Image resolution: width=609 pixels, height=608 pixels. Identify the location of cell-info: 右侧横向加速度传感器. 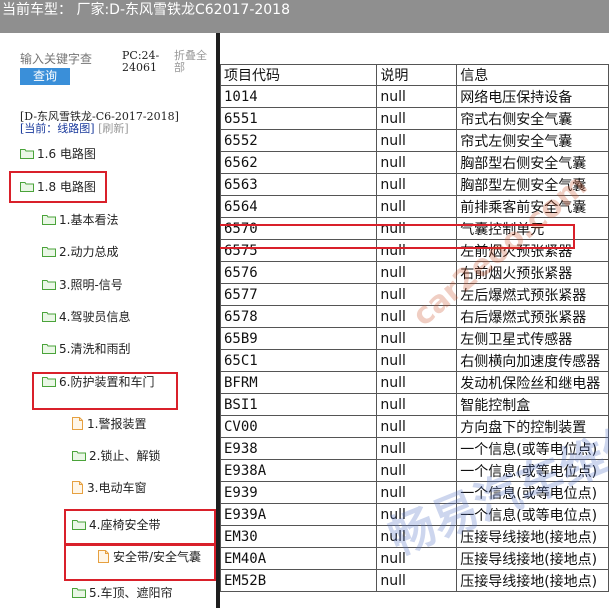
(532, 360).